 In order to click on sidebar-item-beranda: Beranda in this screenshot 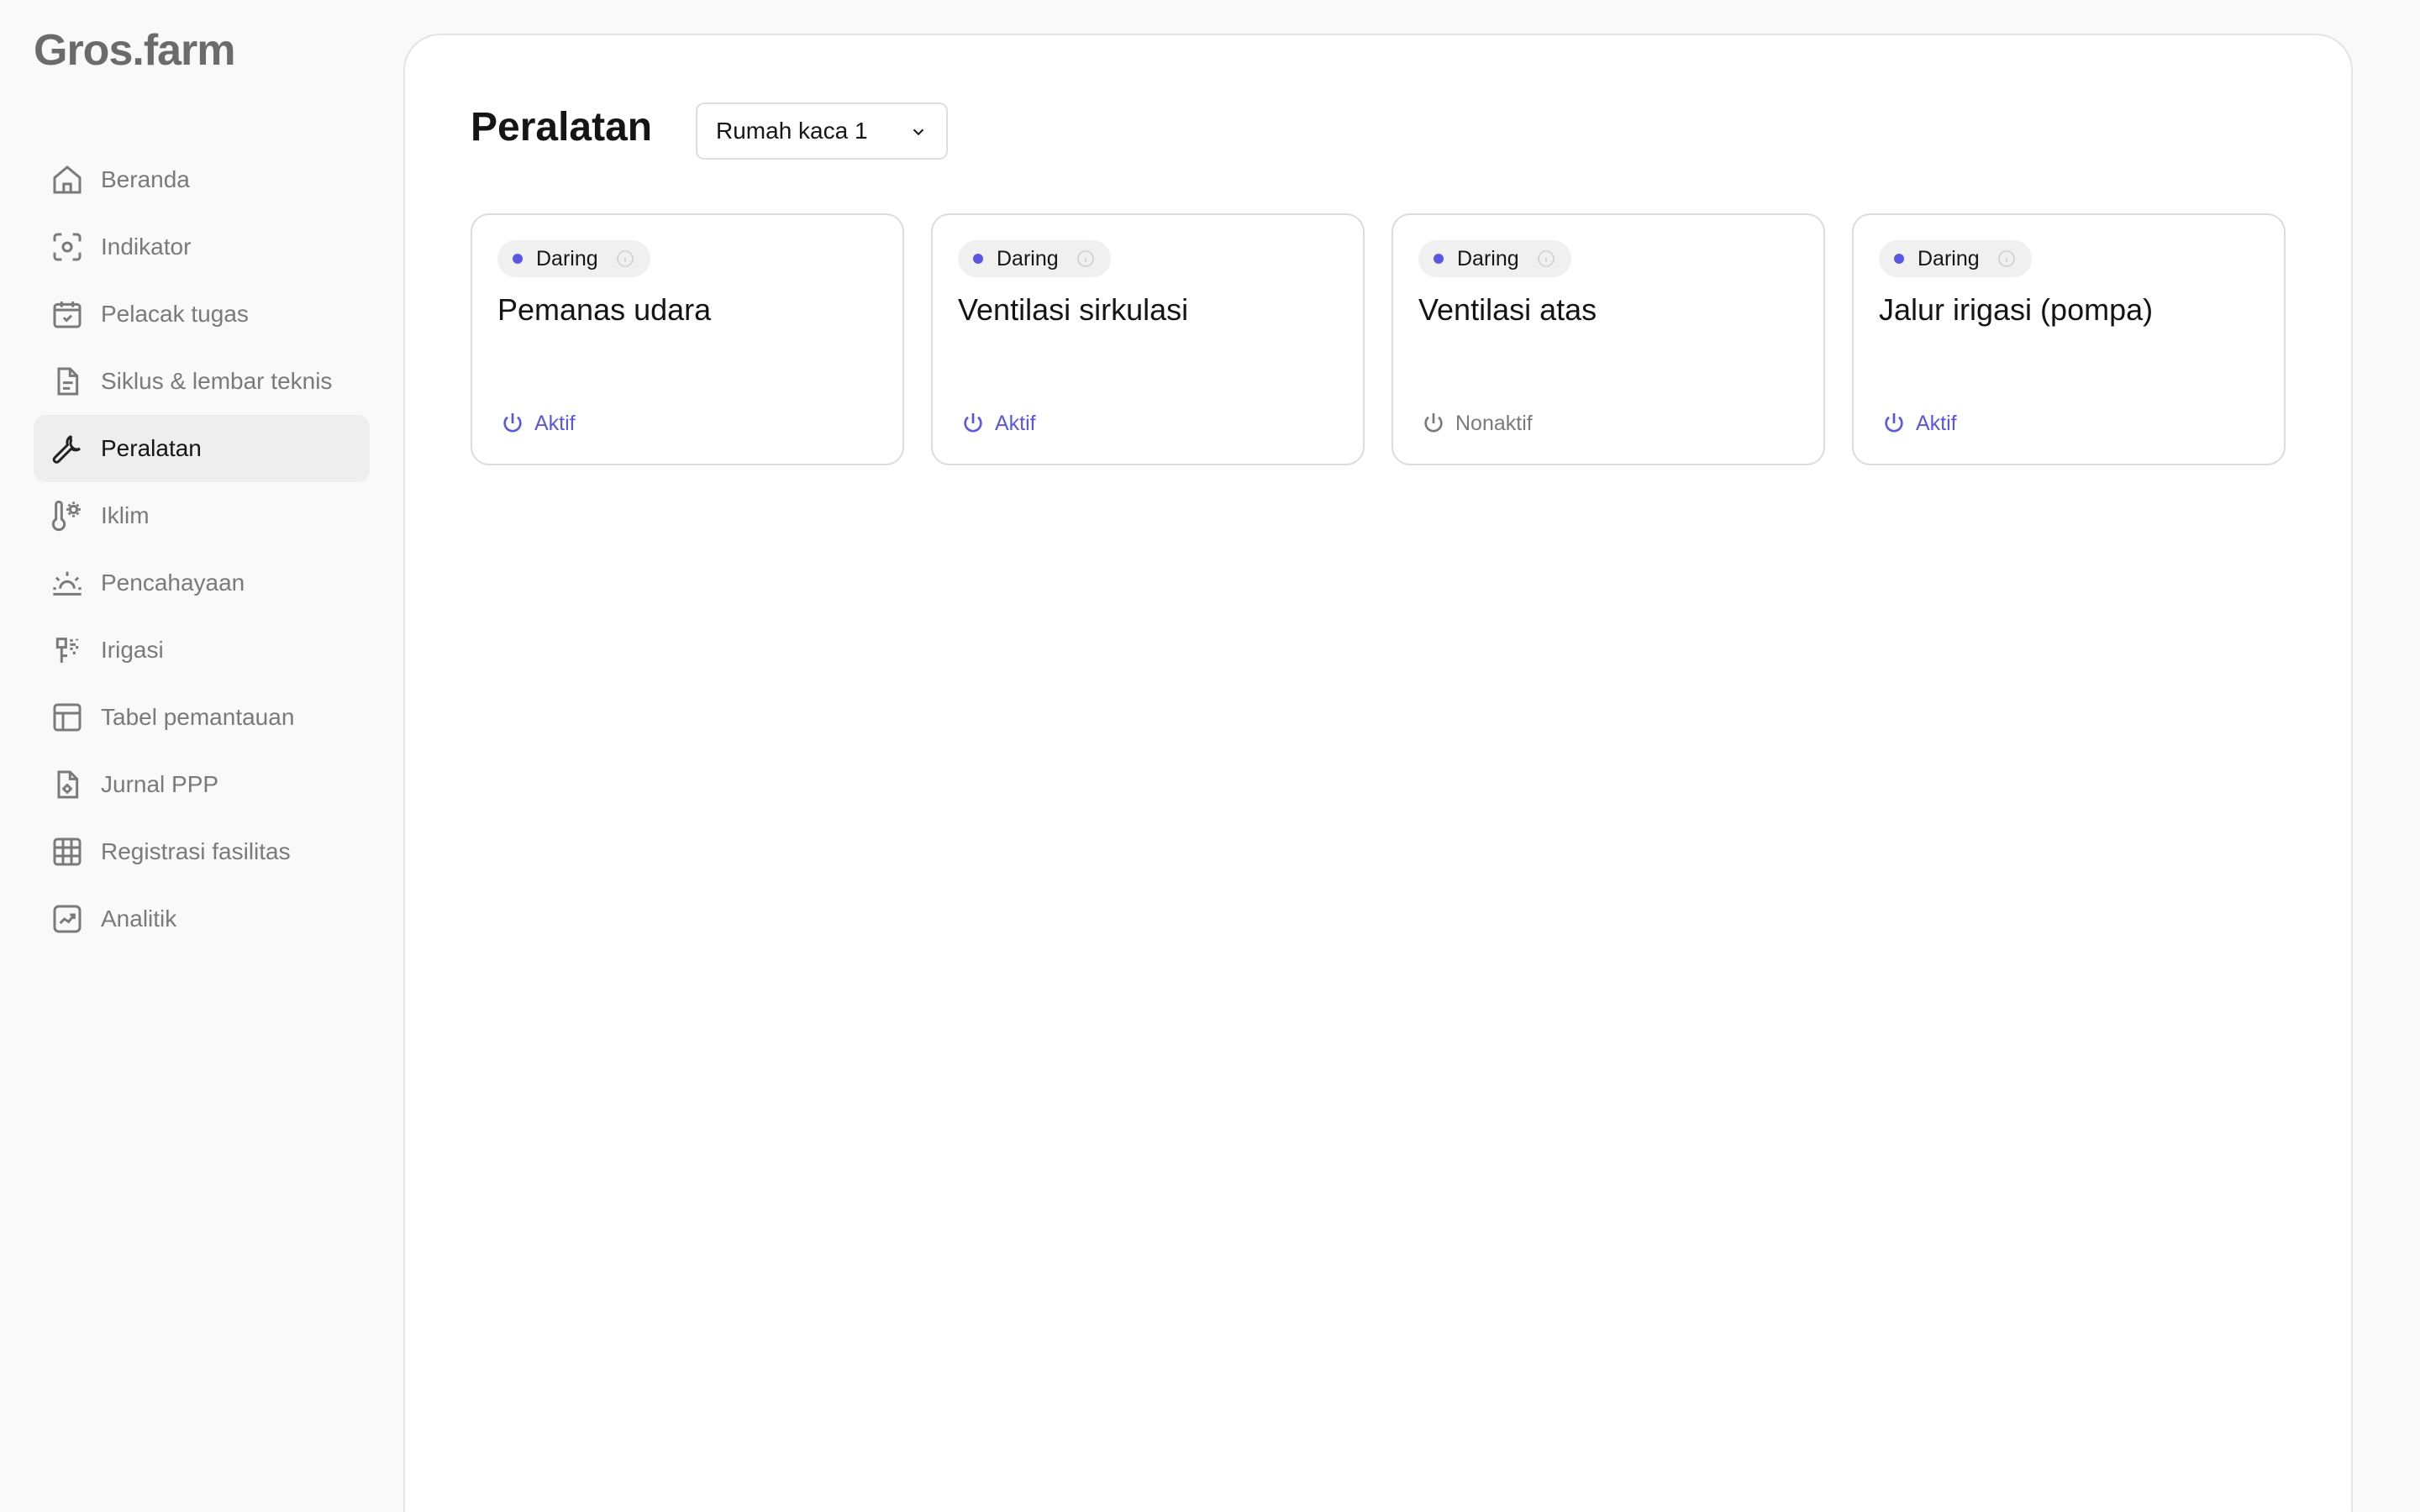, I will do `click(202, 179)`.